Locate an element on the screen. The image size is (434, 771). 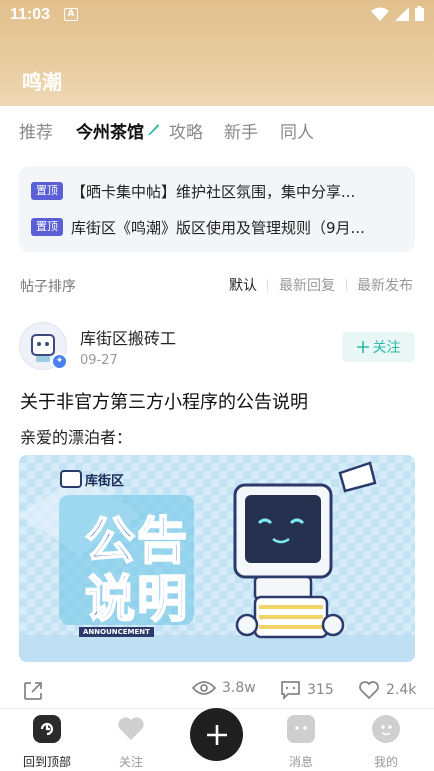
tab-guides: 攻略 is located at coordinates (186, 130).